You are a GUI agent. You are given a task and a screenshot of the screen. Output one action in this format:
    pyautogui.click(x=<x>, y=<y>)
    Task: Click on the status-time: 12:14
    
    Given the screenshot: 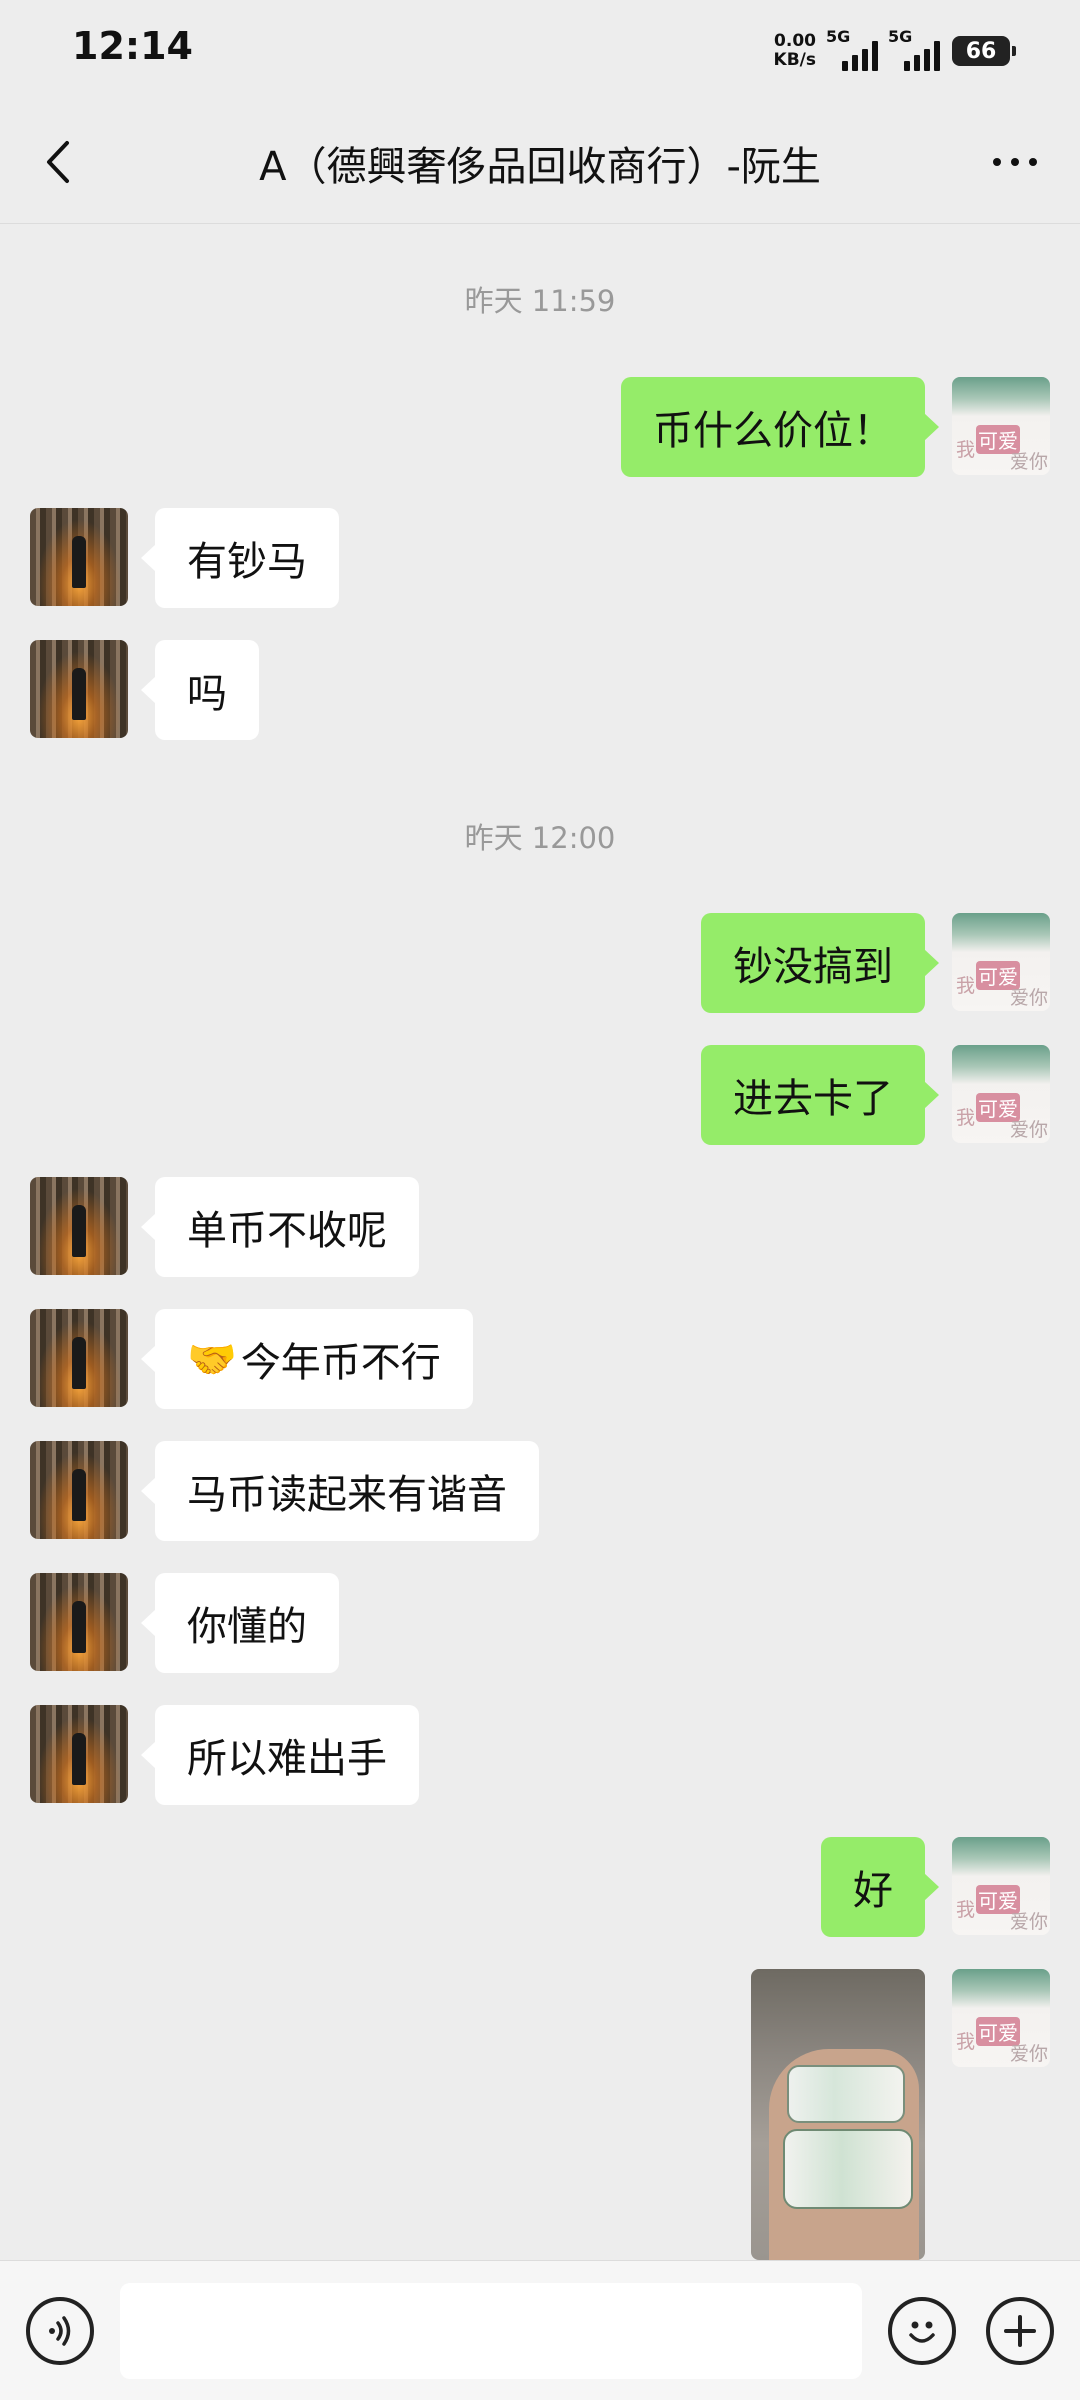 What is the action you would take?
    pyautogui.click(x=132, y=46)
    